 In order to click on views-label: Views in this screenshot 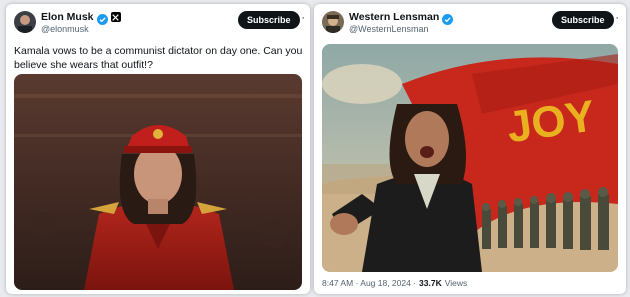, I will do `click(456, 283)`.